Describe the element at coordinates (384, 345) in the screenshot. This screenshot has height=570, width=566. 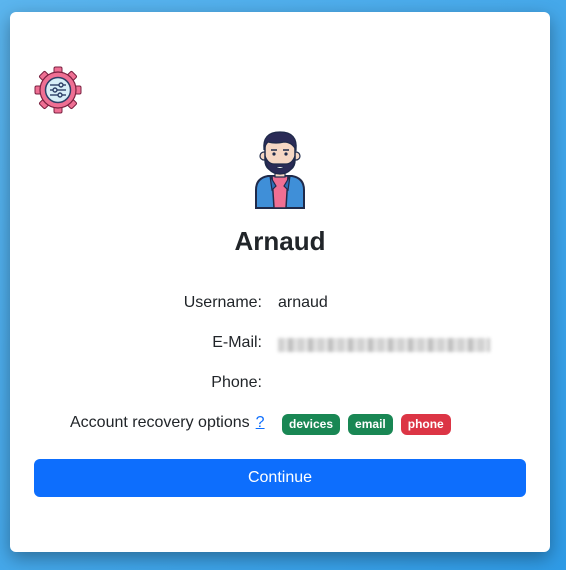
I see `email-value-redacted` at that location.